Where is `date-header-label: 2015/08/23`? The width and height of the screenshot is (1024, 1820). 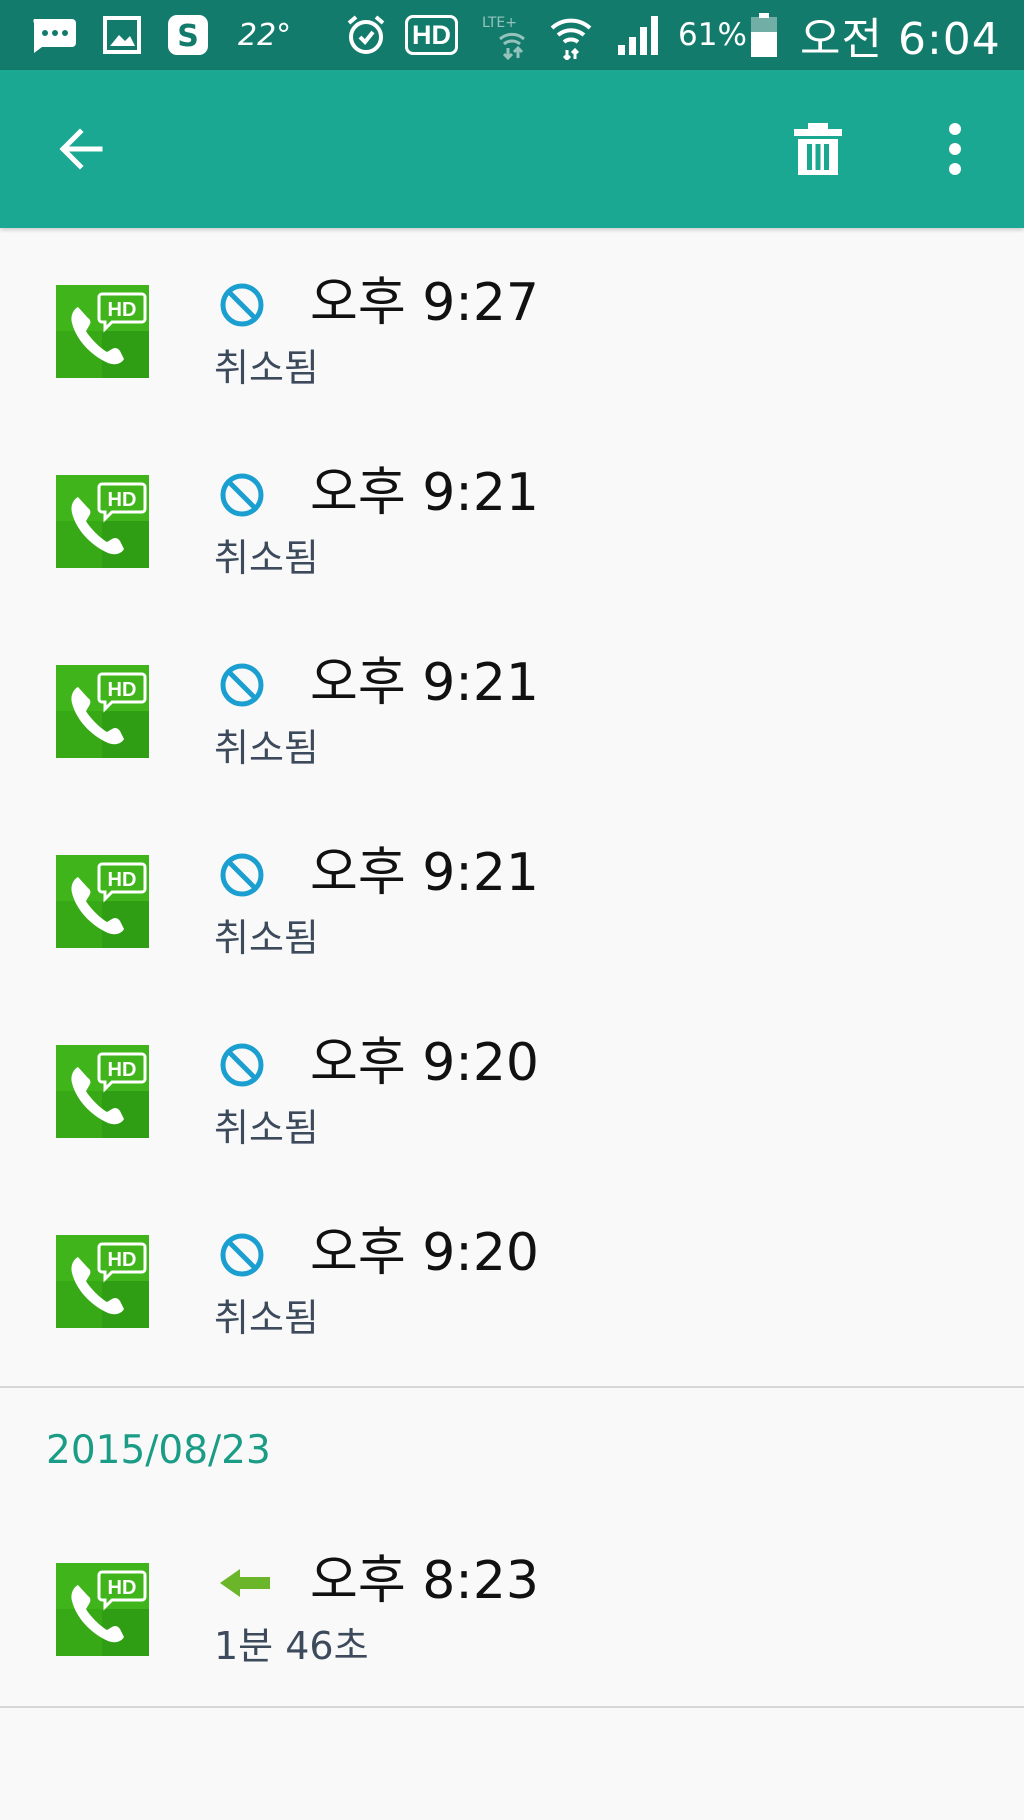 date-header-label: 2015/08/23 is located at coordinates (158, 1450).